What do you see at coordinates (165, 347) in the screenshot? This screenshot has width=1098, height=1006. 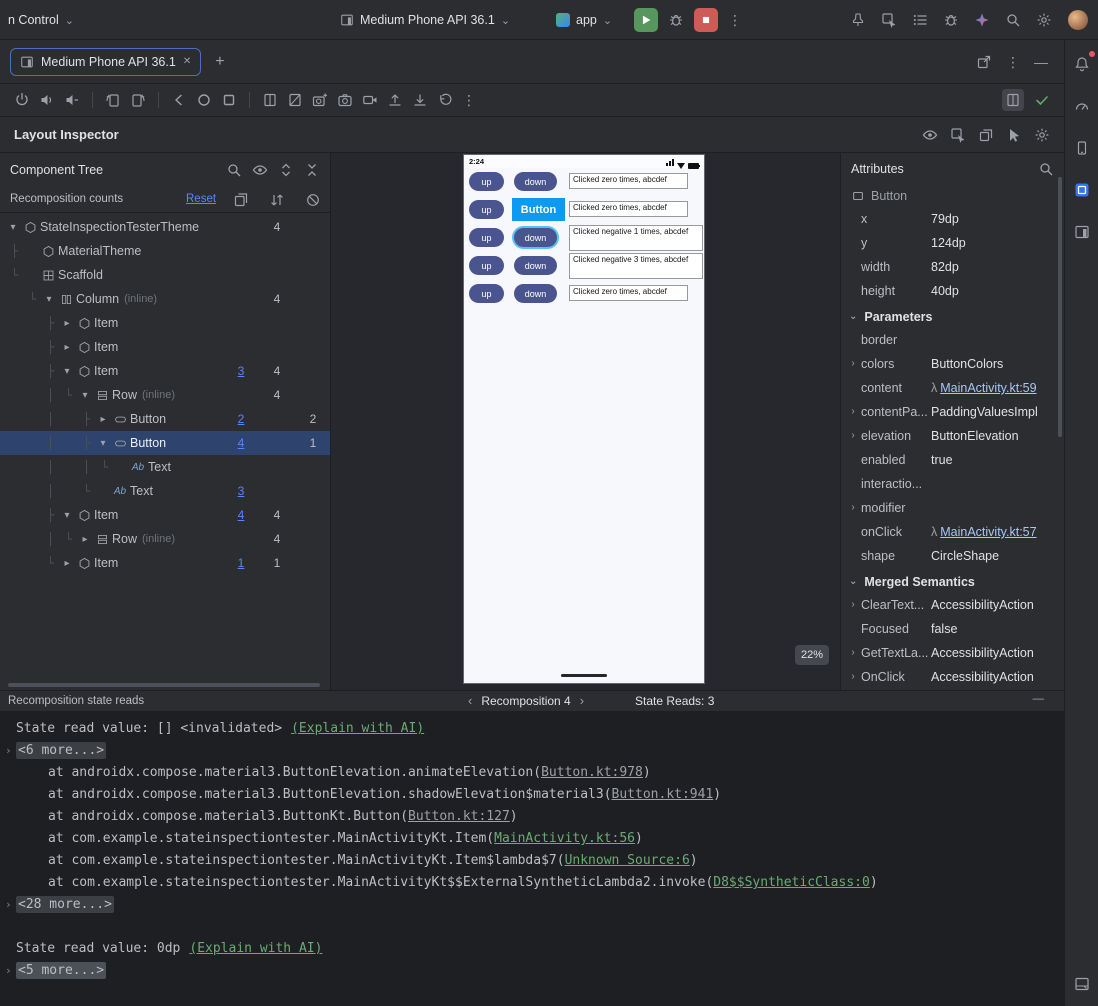 I see `tree-node-item: ├ ▸ Item` at bounding box center [165, 347].